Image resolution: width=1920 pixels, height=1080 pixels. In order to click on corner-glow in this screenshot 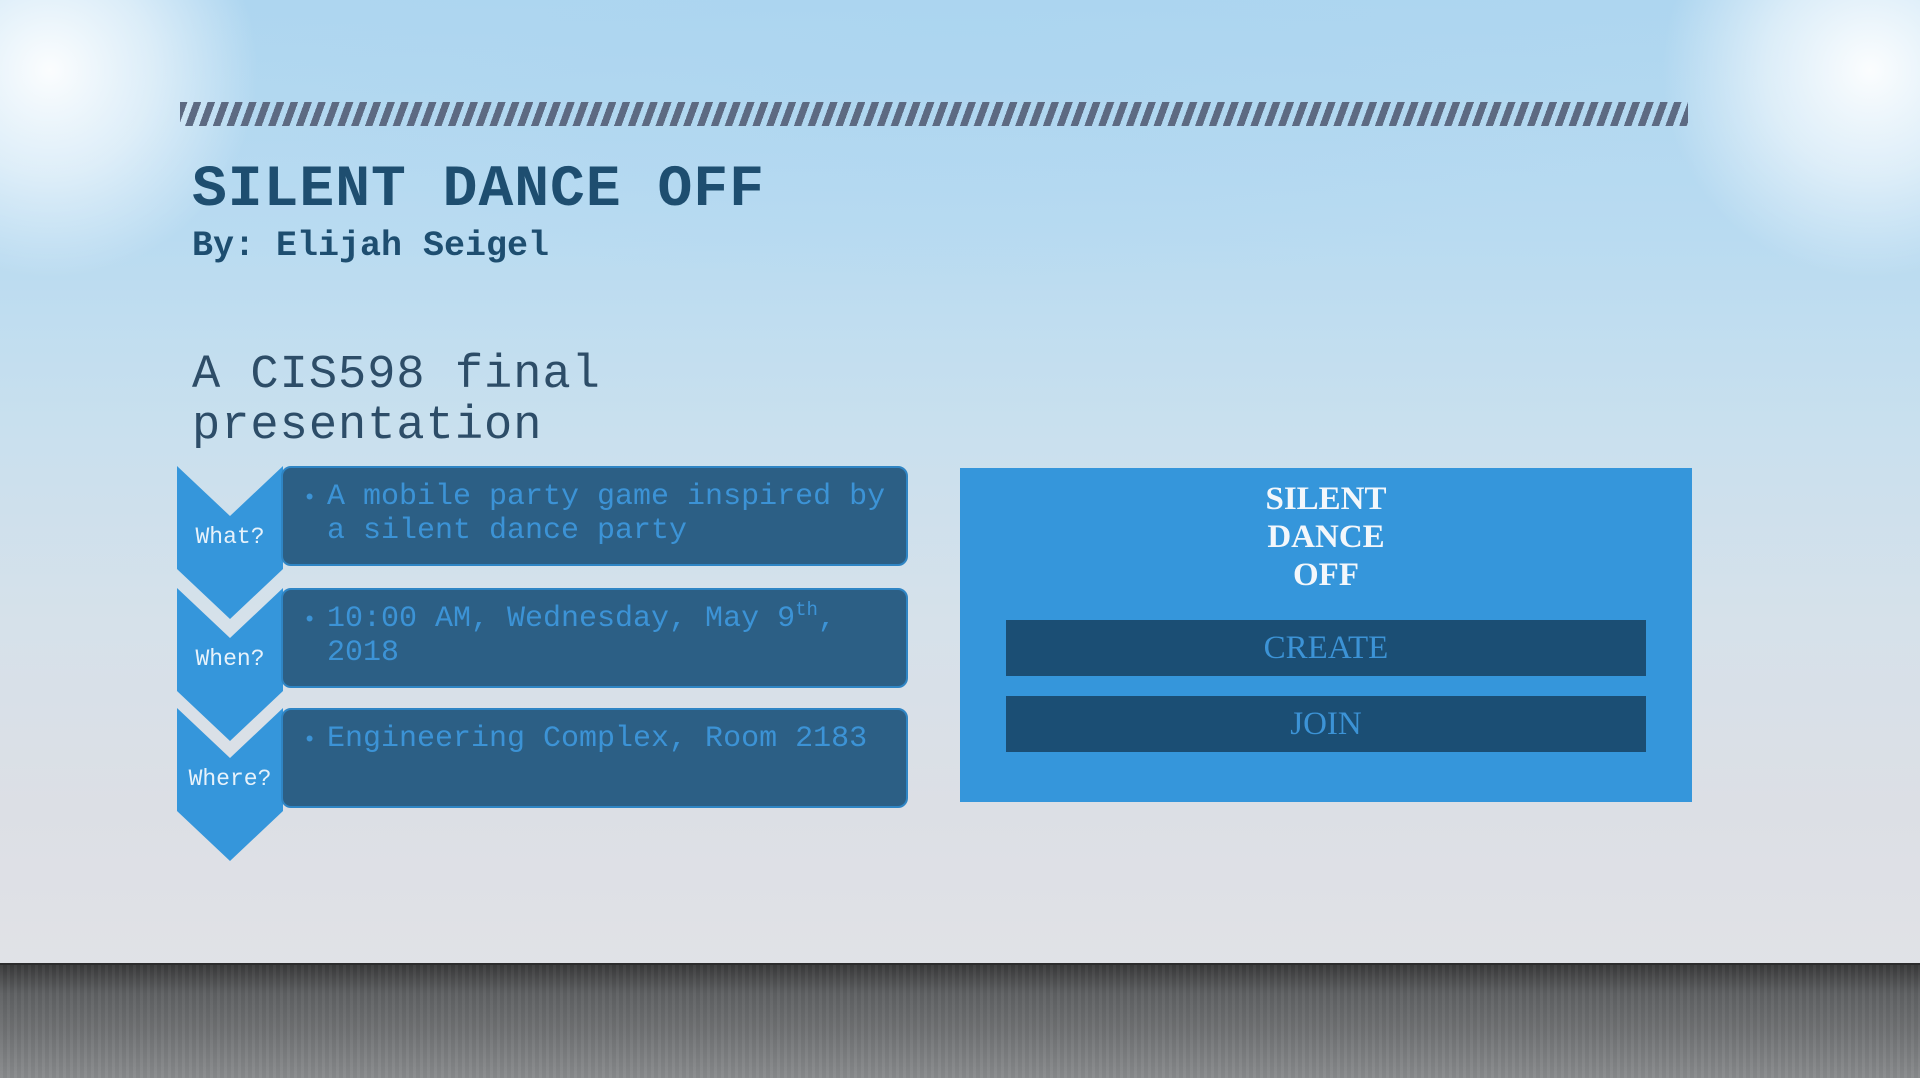, I will do `click(1790, 140)`.